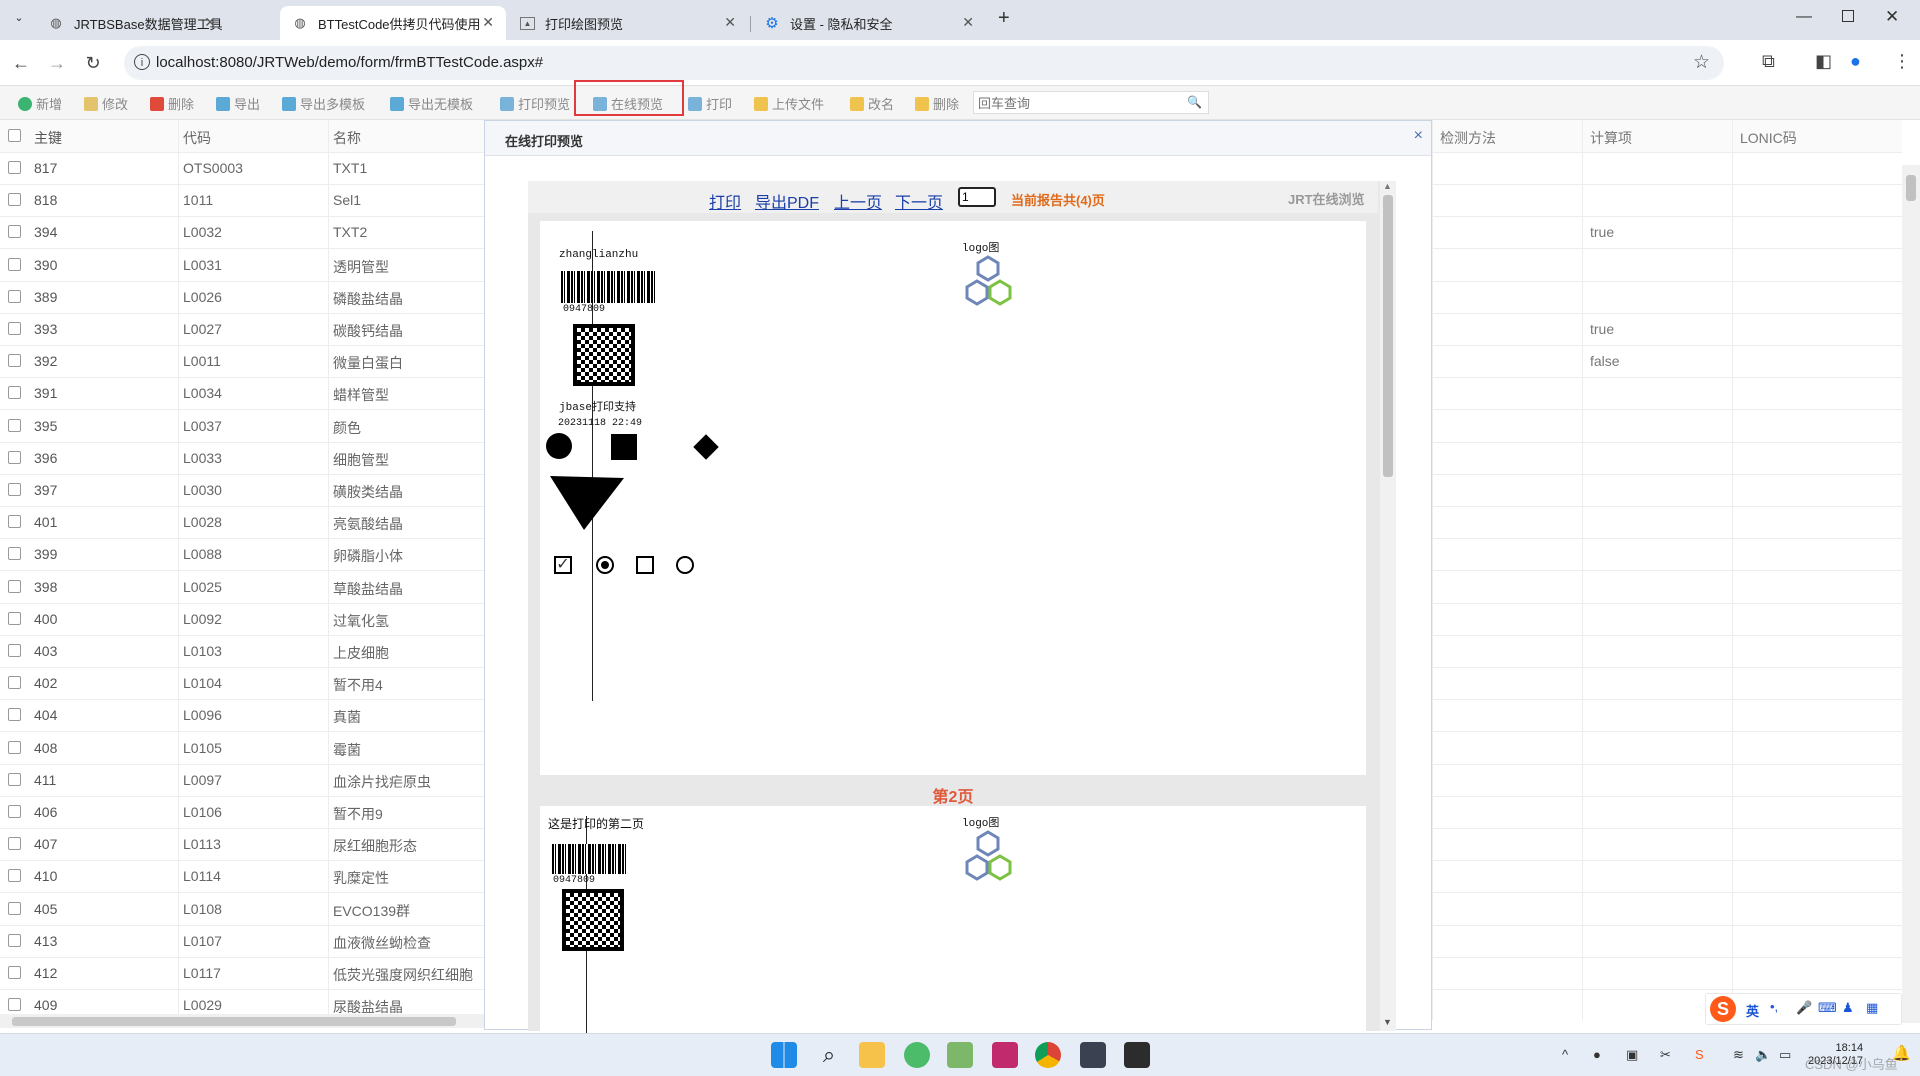 The image size is (1920, 1076). I want to click on volume-icon: 🔈, so click(1763, 1055).